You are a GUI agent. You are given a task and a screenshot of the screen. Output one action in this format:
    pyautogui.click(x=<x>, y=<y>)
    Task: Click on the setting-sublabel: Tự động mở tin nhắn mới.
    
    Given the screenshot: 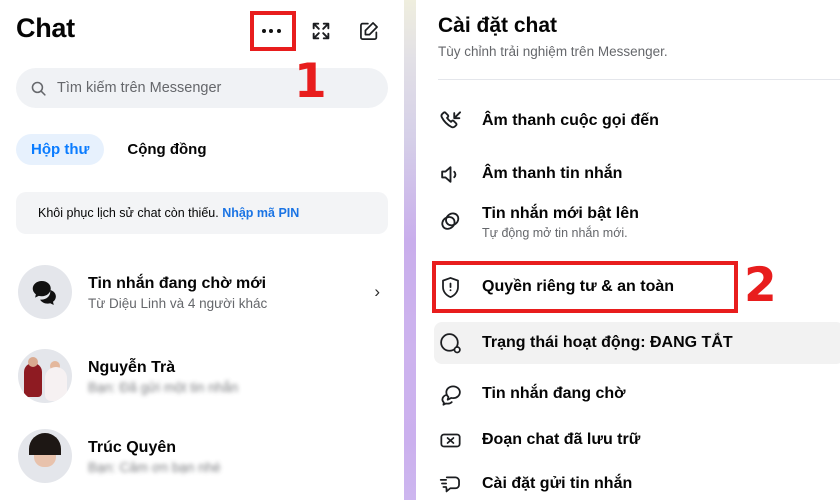 What is the action you would take?
    pyautogui.click(x=555, y=233)
    